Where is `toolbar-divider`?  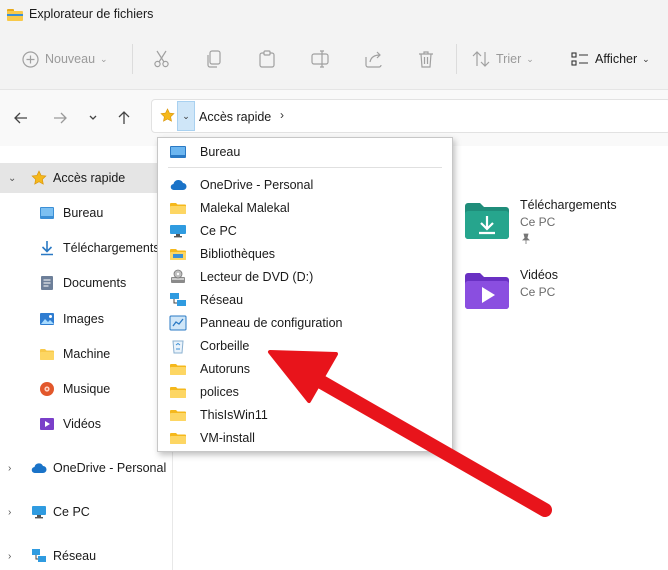
toolbar-divider is located at coordinates (456, 59).